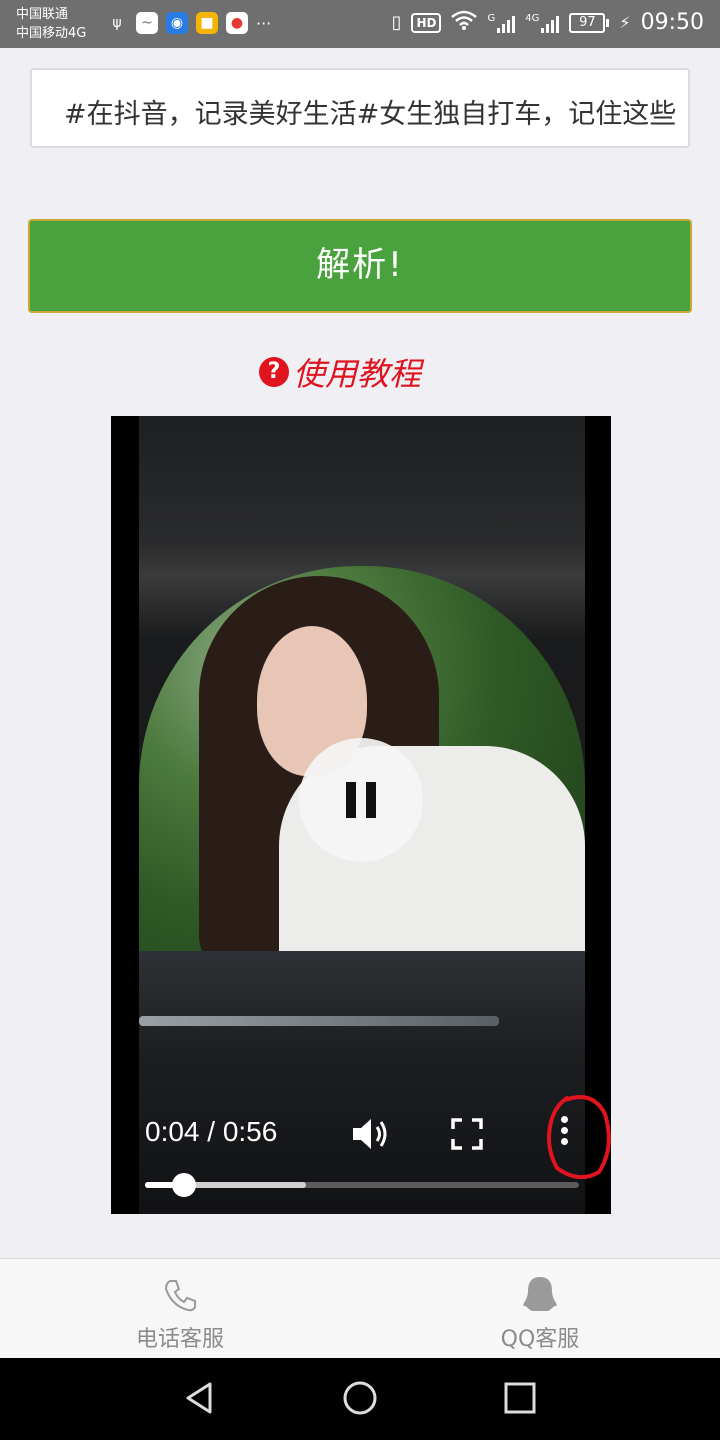  Describe the element at coordinates (237, 23) in the screenshot. I see `map-pin-icon: ●` at that location.